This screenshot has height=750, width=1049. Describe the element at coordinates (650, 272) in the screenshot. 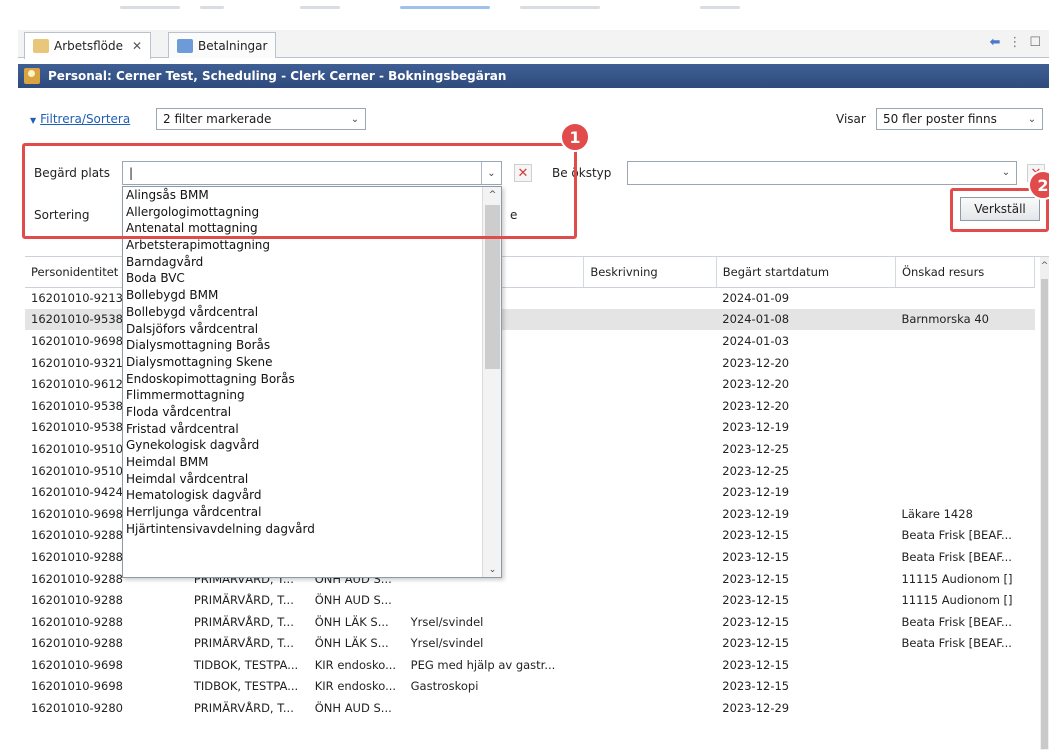

I see `column-header: Beskrivning` at that location.